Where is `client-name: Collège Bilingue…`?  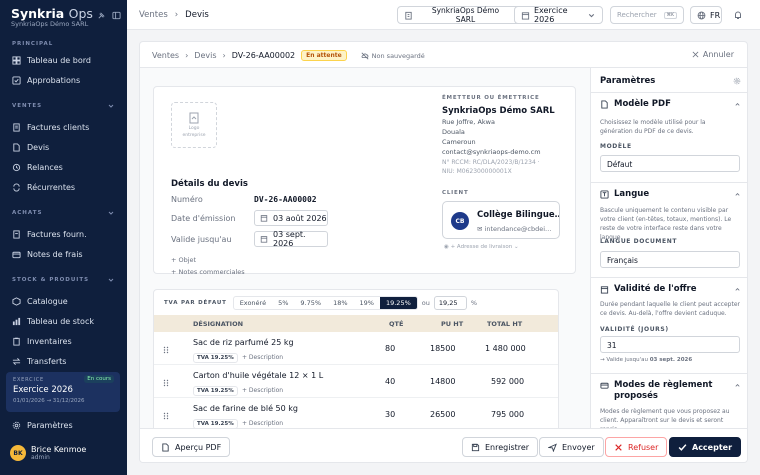
client-name: Collège Bilingue… is located at coordinates (518, 215).